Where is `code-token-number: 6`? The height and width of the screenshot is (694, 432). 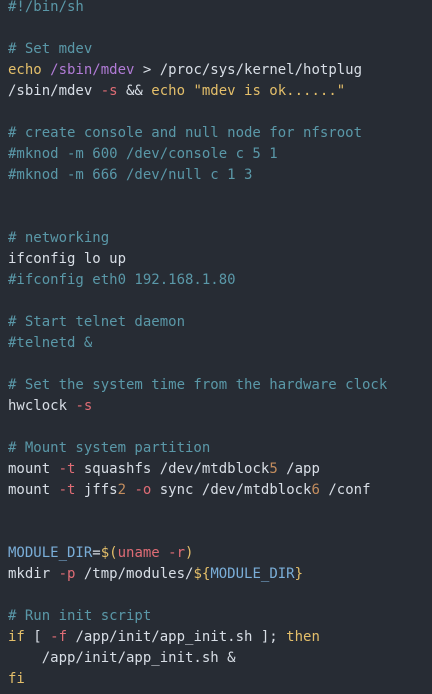 code-token-number: 6 is located at coordinates (315, 490).